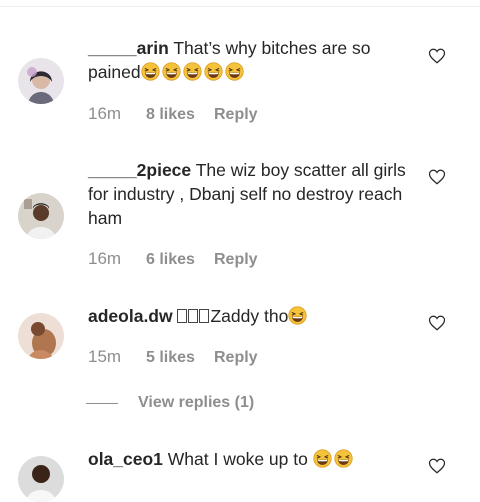 This screenshot has height=502, width=480. What do you see at coordinates (105, 356) in the screenshot?
I see `comment-time: 15m` at bounding box center [105, 356].